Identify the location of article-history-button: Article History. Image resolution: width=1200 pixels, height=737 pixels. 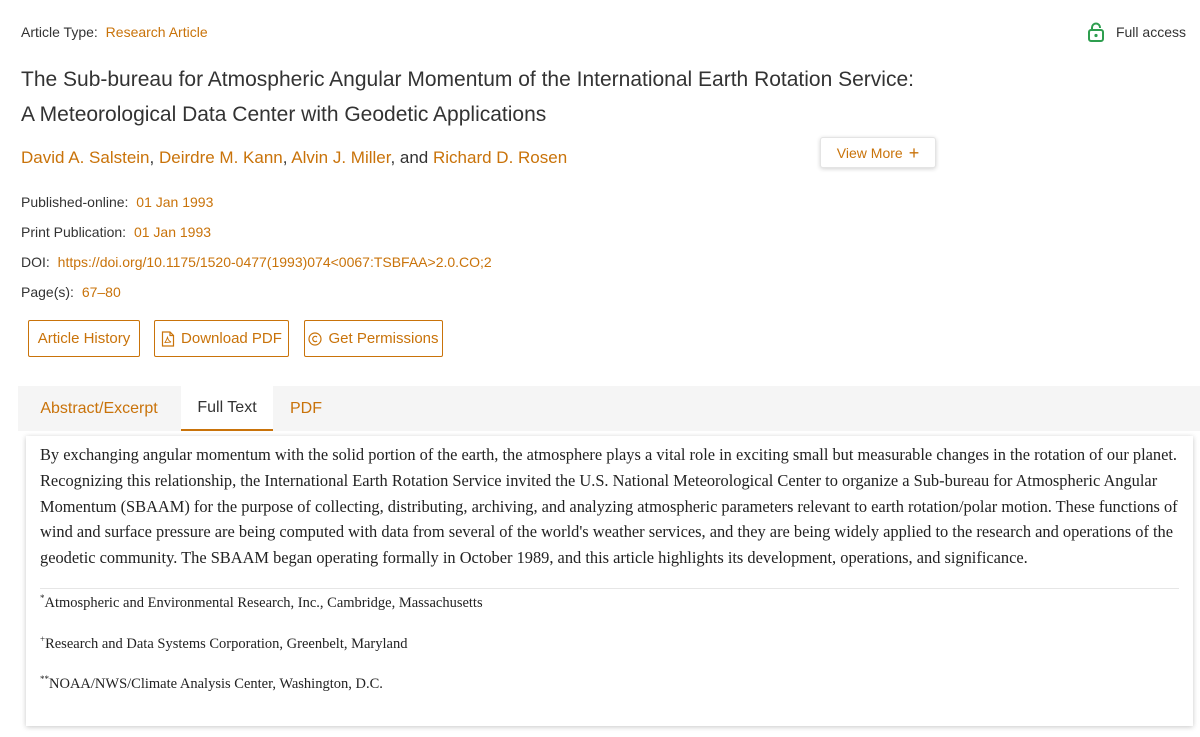
(84, 338).